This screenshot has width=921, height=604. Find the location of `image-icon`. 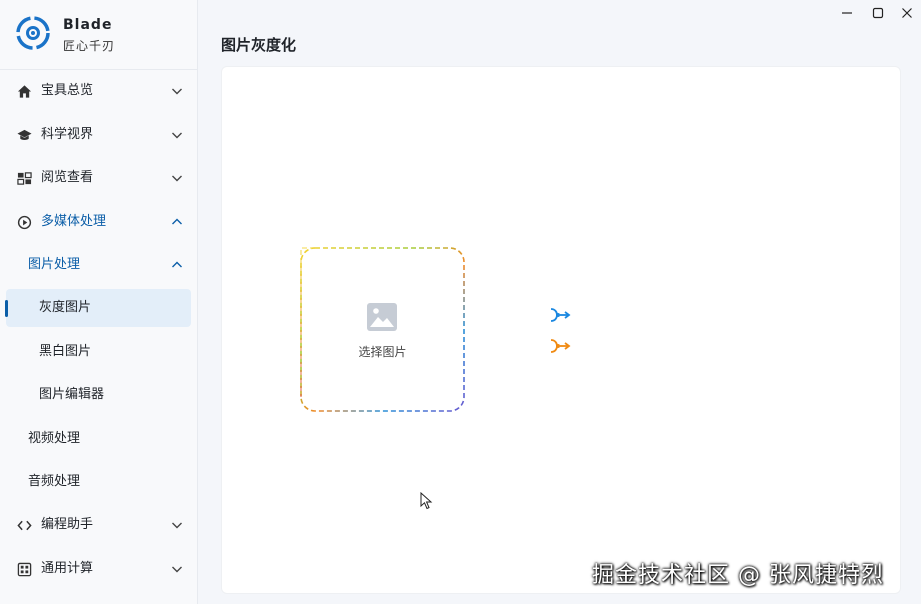

image-icon is located at coordinates (382, 317).